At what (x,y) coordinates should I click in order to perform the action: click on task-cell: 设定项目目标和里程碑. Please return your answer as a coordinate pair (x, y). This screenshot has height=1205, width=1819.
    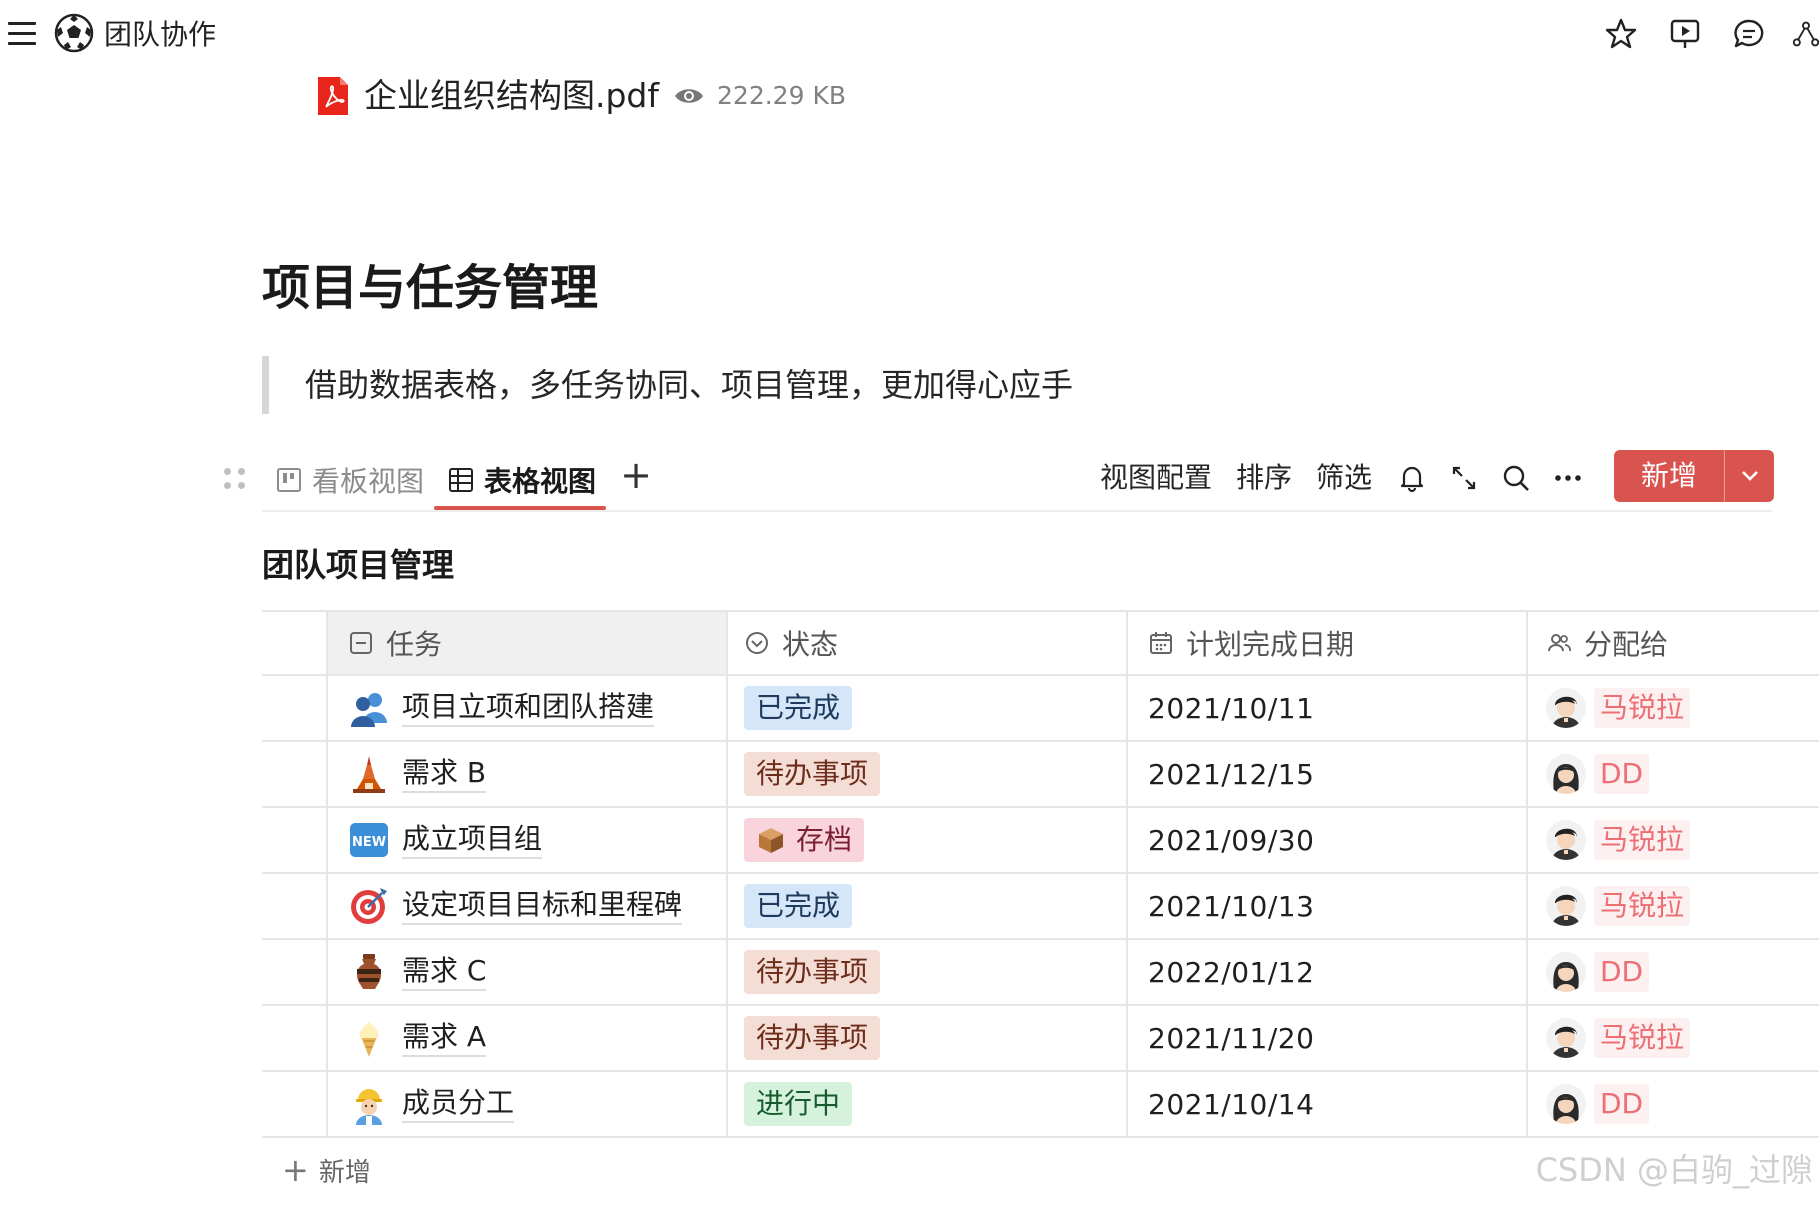
    Looking at the image, I should click on (528, 906).